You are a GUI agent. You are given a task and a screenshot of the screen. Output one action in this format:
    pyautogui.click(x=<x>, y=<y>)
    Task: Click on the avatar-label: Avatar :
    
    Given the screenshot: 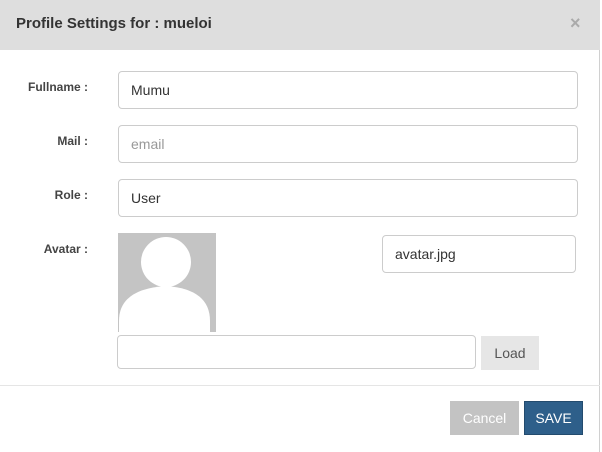 What is the action you would take?
    pyautogui.click(x=65, y=249)
    